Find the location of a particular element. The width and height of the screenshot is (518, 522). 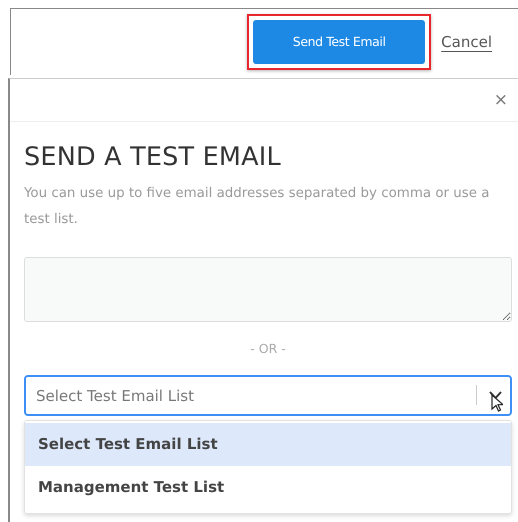

mouse-pointer-icon is located at coordinates (497, 403).